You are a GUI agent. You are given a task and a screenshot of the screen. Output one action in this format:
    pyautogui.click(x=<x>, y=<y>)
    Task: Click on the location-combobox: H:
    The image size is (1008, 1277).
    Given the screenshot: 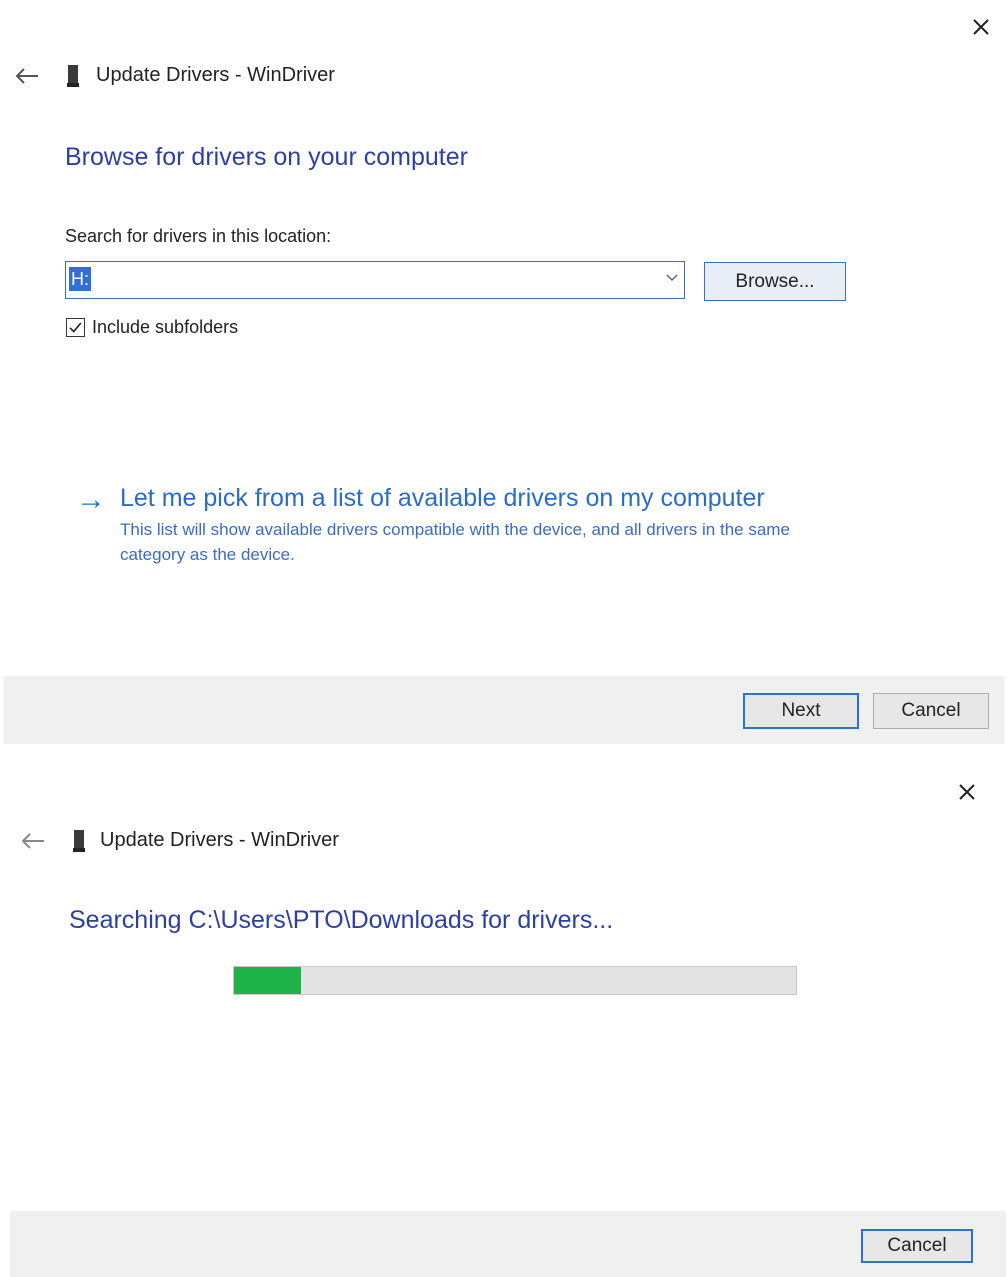 What is the action you would take?
    pyautogui.click(x=375, y=280)
    